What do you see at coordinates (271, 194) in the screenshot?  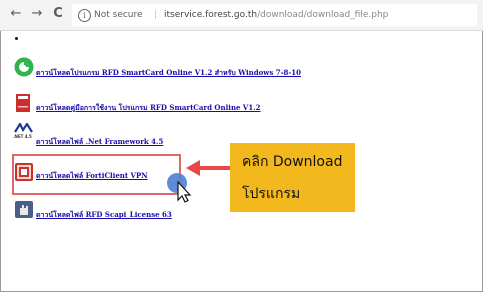 I see `callout-line-2: โปรแกรม` at bounding box center [271, 194].